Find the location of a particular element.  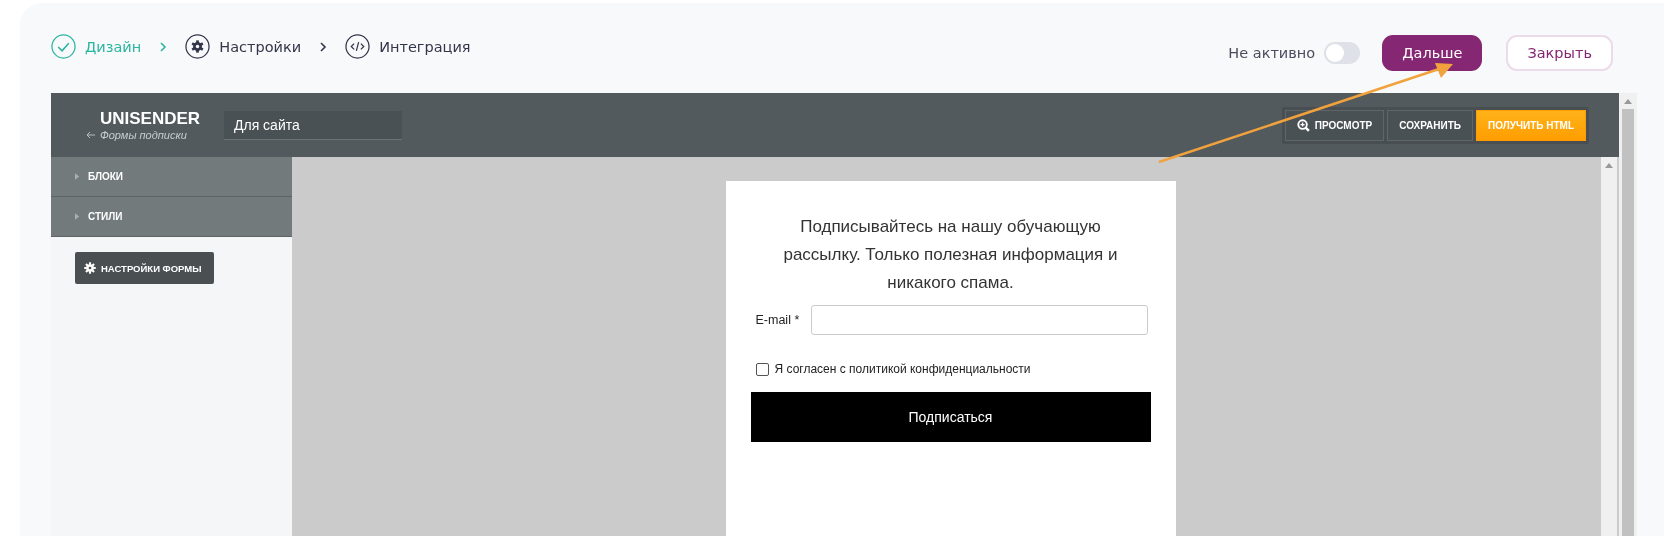

email-label: E-mail * is located at coordinates (777, 320).